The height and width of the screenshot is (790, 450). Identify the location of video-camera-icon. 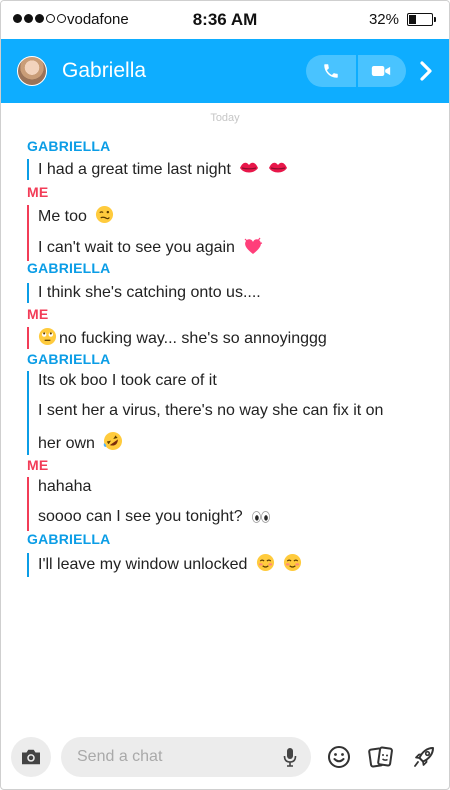
(381, 71).